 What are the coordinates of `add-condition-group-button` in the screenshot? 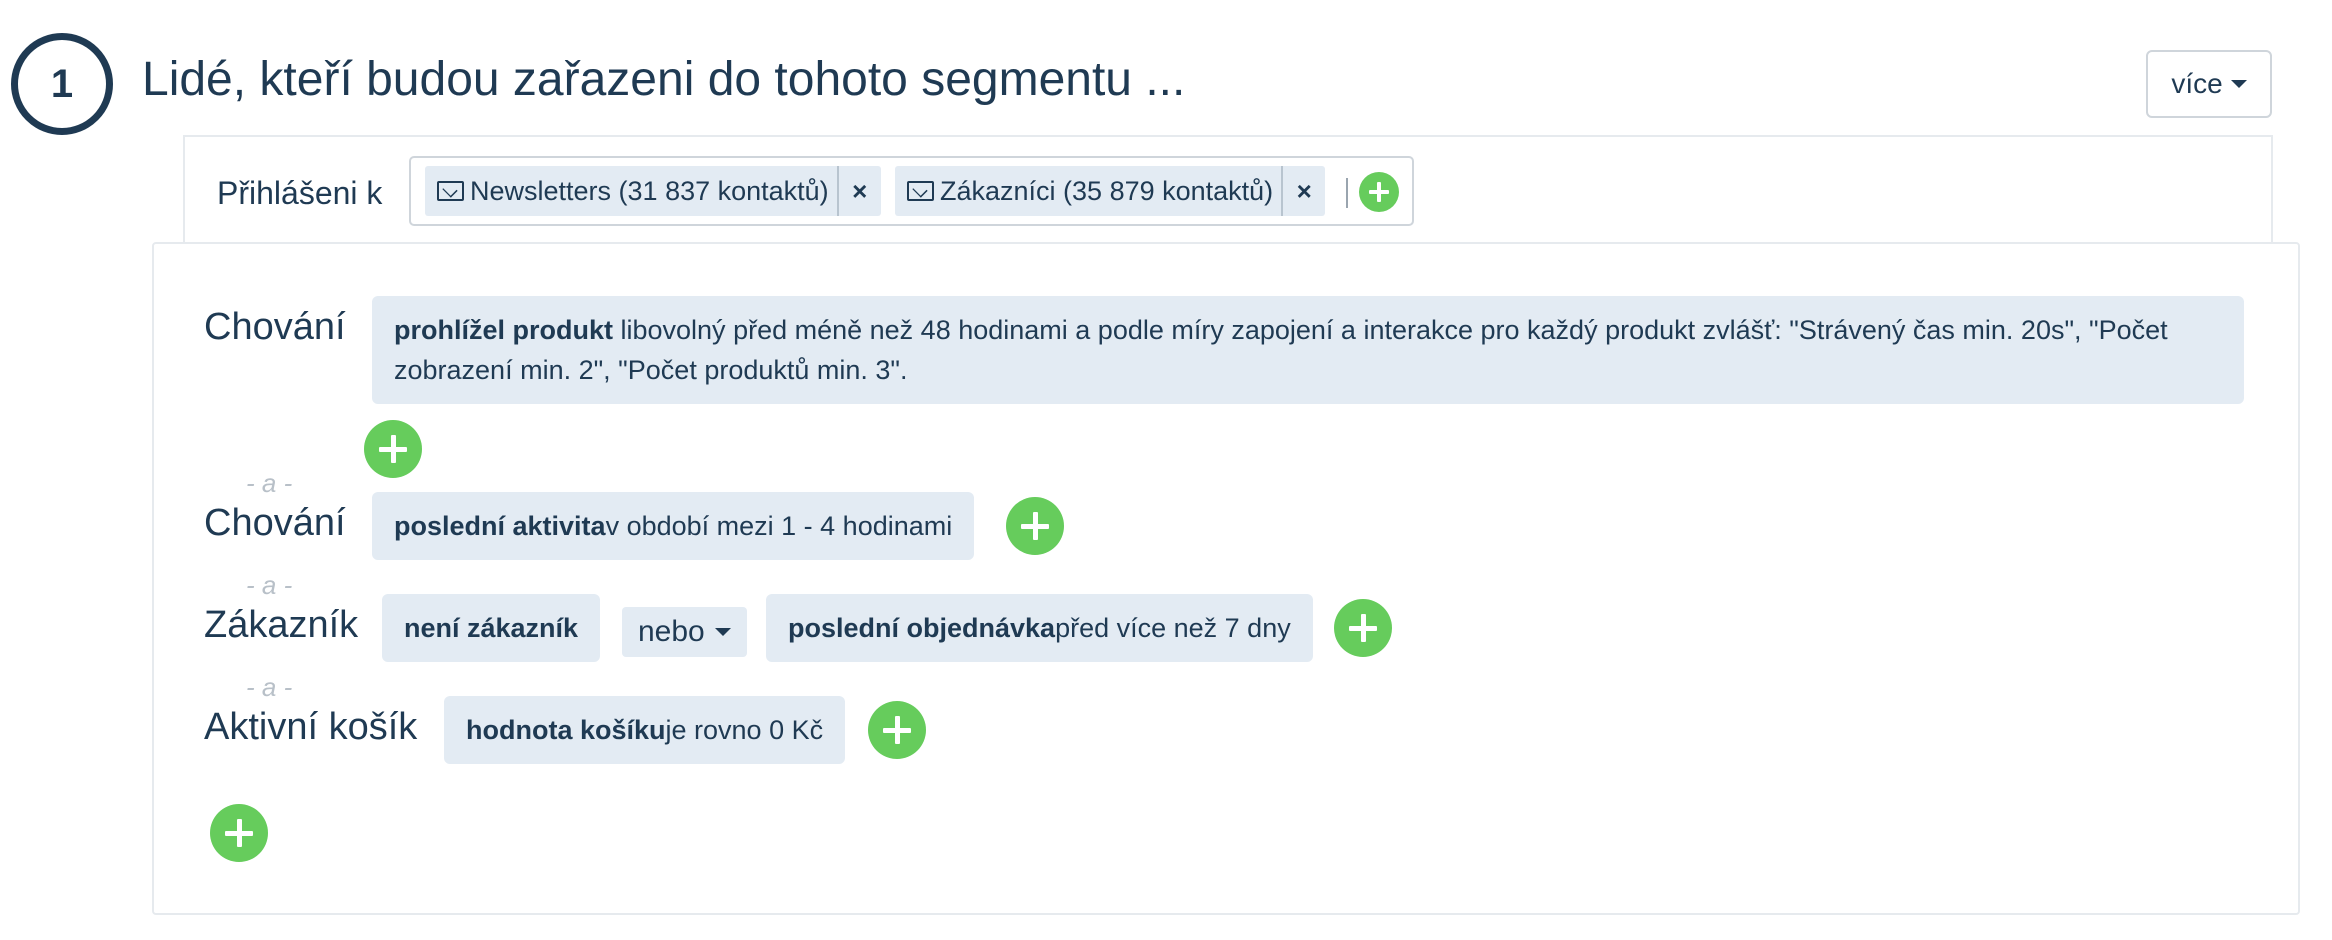 It's located at (239, 833).